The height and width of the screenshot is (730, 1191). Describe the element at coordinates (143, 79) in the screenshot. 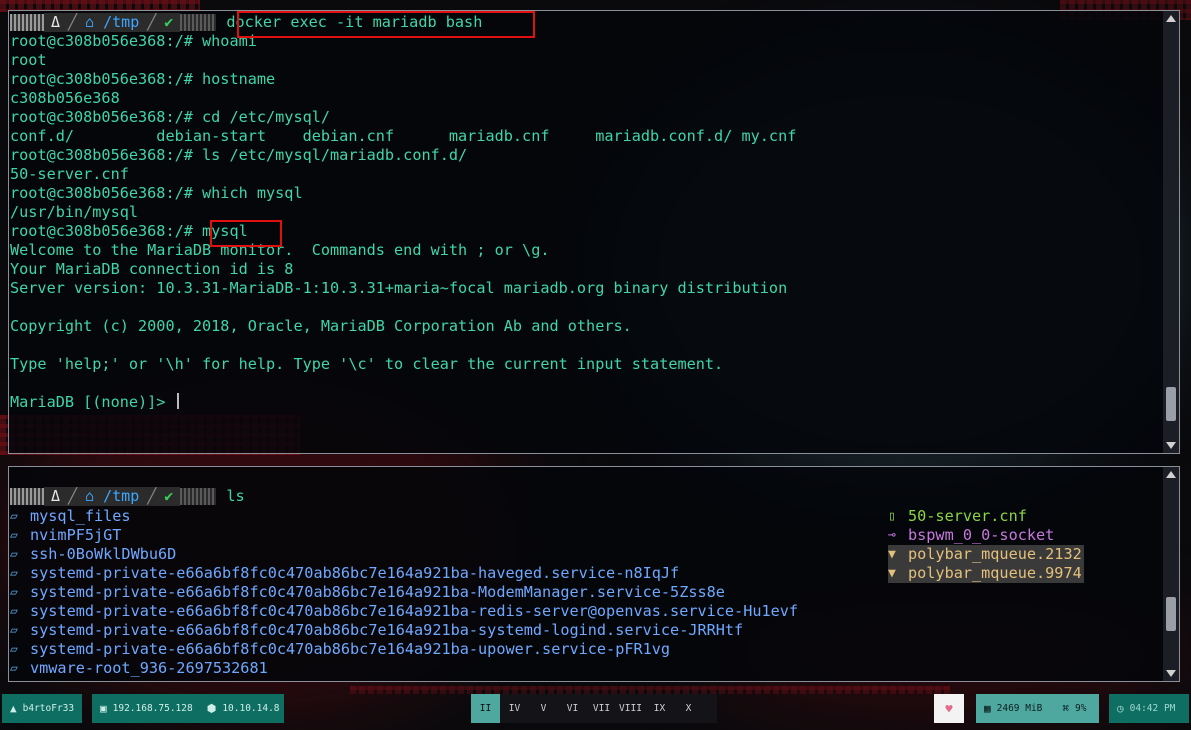

I see `terminal-line: root@c308b056e368:/# hostname` at that location.